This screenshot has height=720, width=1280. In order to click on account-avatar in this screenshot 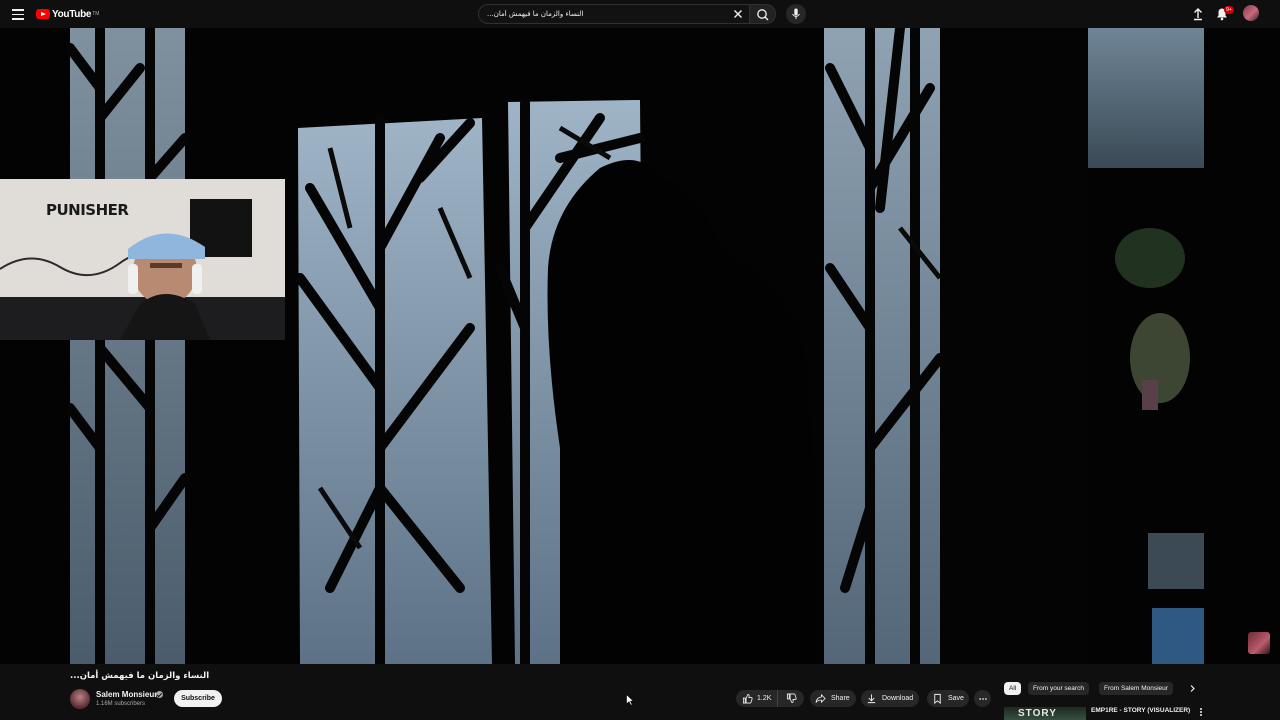, I will do `click(1251, 13)`.